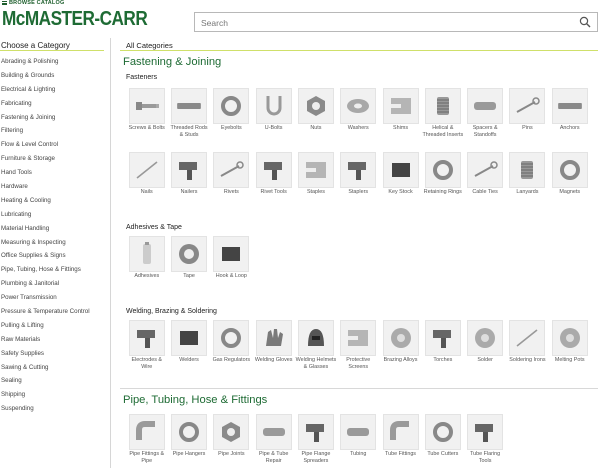 Image resolution: width=600 pixels, height=468 pixels. Describe the element at coordinates (55, 284) in the screenshot. I see `sidebar-item: Plumbing & Janitorial` at that location.